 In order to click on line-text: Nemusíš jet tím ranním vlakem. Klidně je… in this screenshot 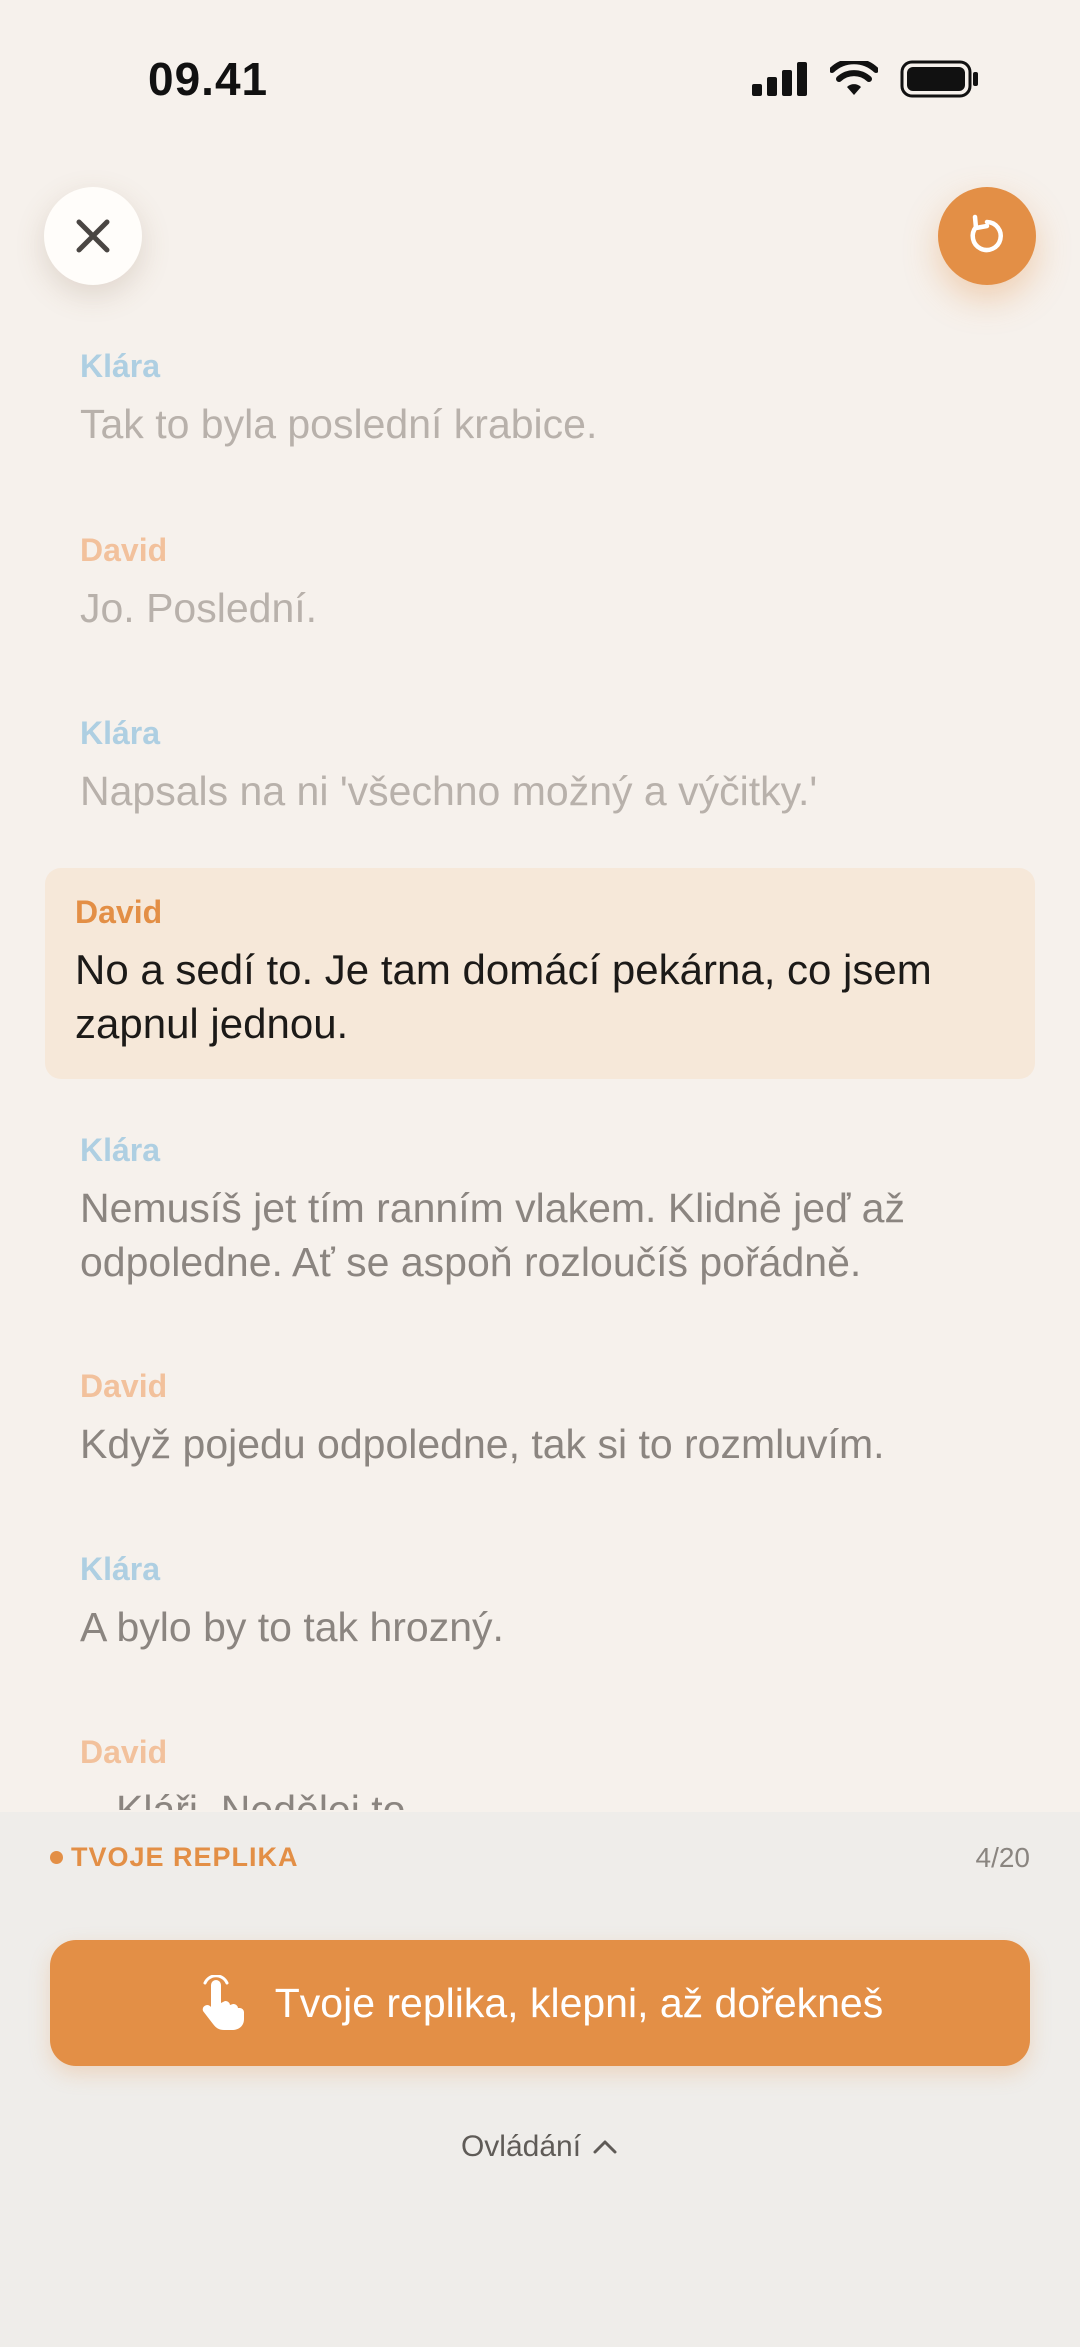, I will do `click(492, 1235)`.